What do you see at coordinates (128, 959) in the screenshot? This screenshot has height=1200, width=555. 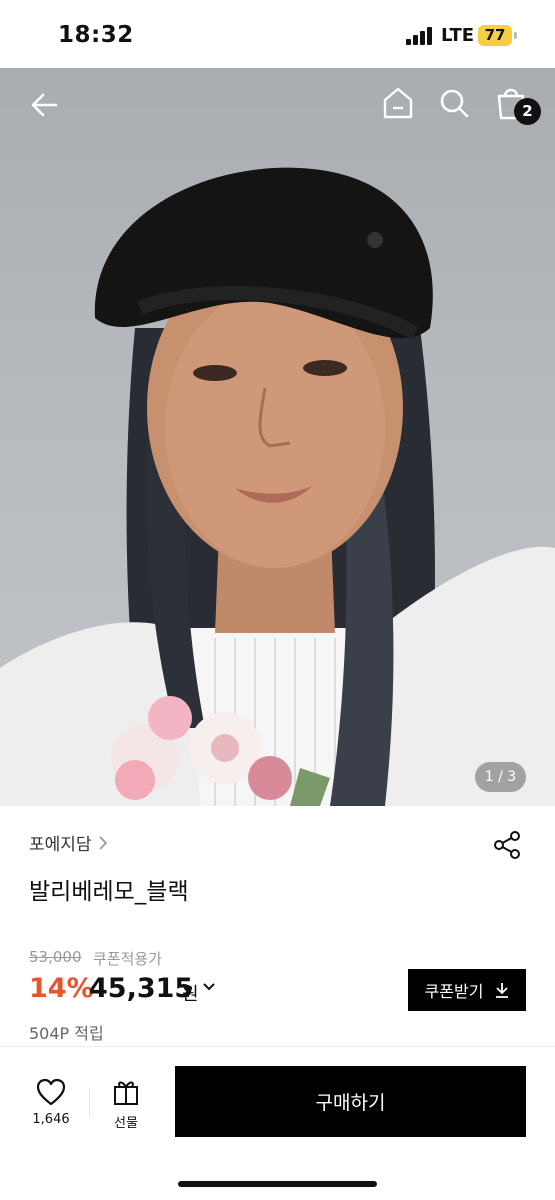 I see `coupon-price-label: 쿠폰적용가` at bounding box center [128, 959].